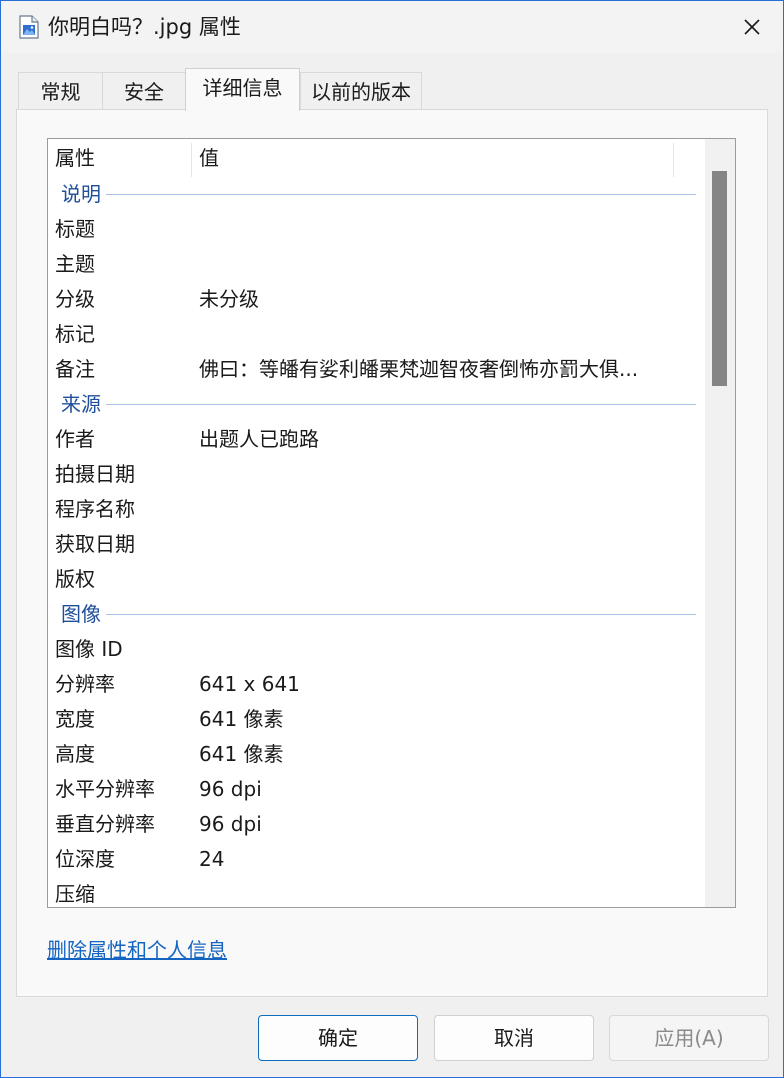 Image resolution: width=784 pixels, height=1078 pixels. I want to click on property-value: 24, so click(211, 859).